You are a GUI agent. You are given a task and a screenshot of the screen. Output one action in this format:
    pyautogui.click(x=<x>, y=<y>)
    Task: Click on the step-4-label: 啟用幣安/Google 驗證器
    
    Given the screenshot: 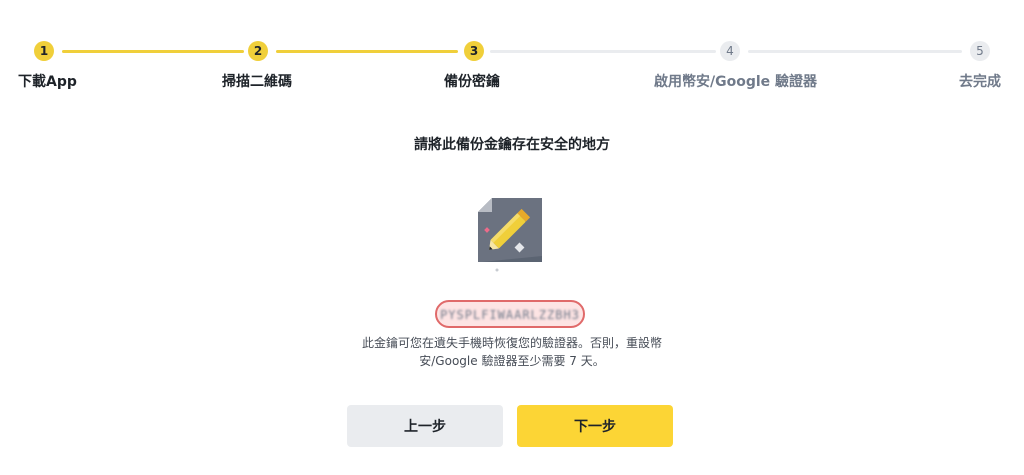 What is the action you would take?
    pyautogui.click(x=736, y=82)
    